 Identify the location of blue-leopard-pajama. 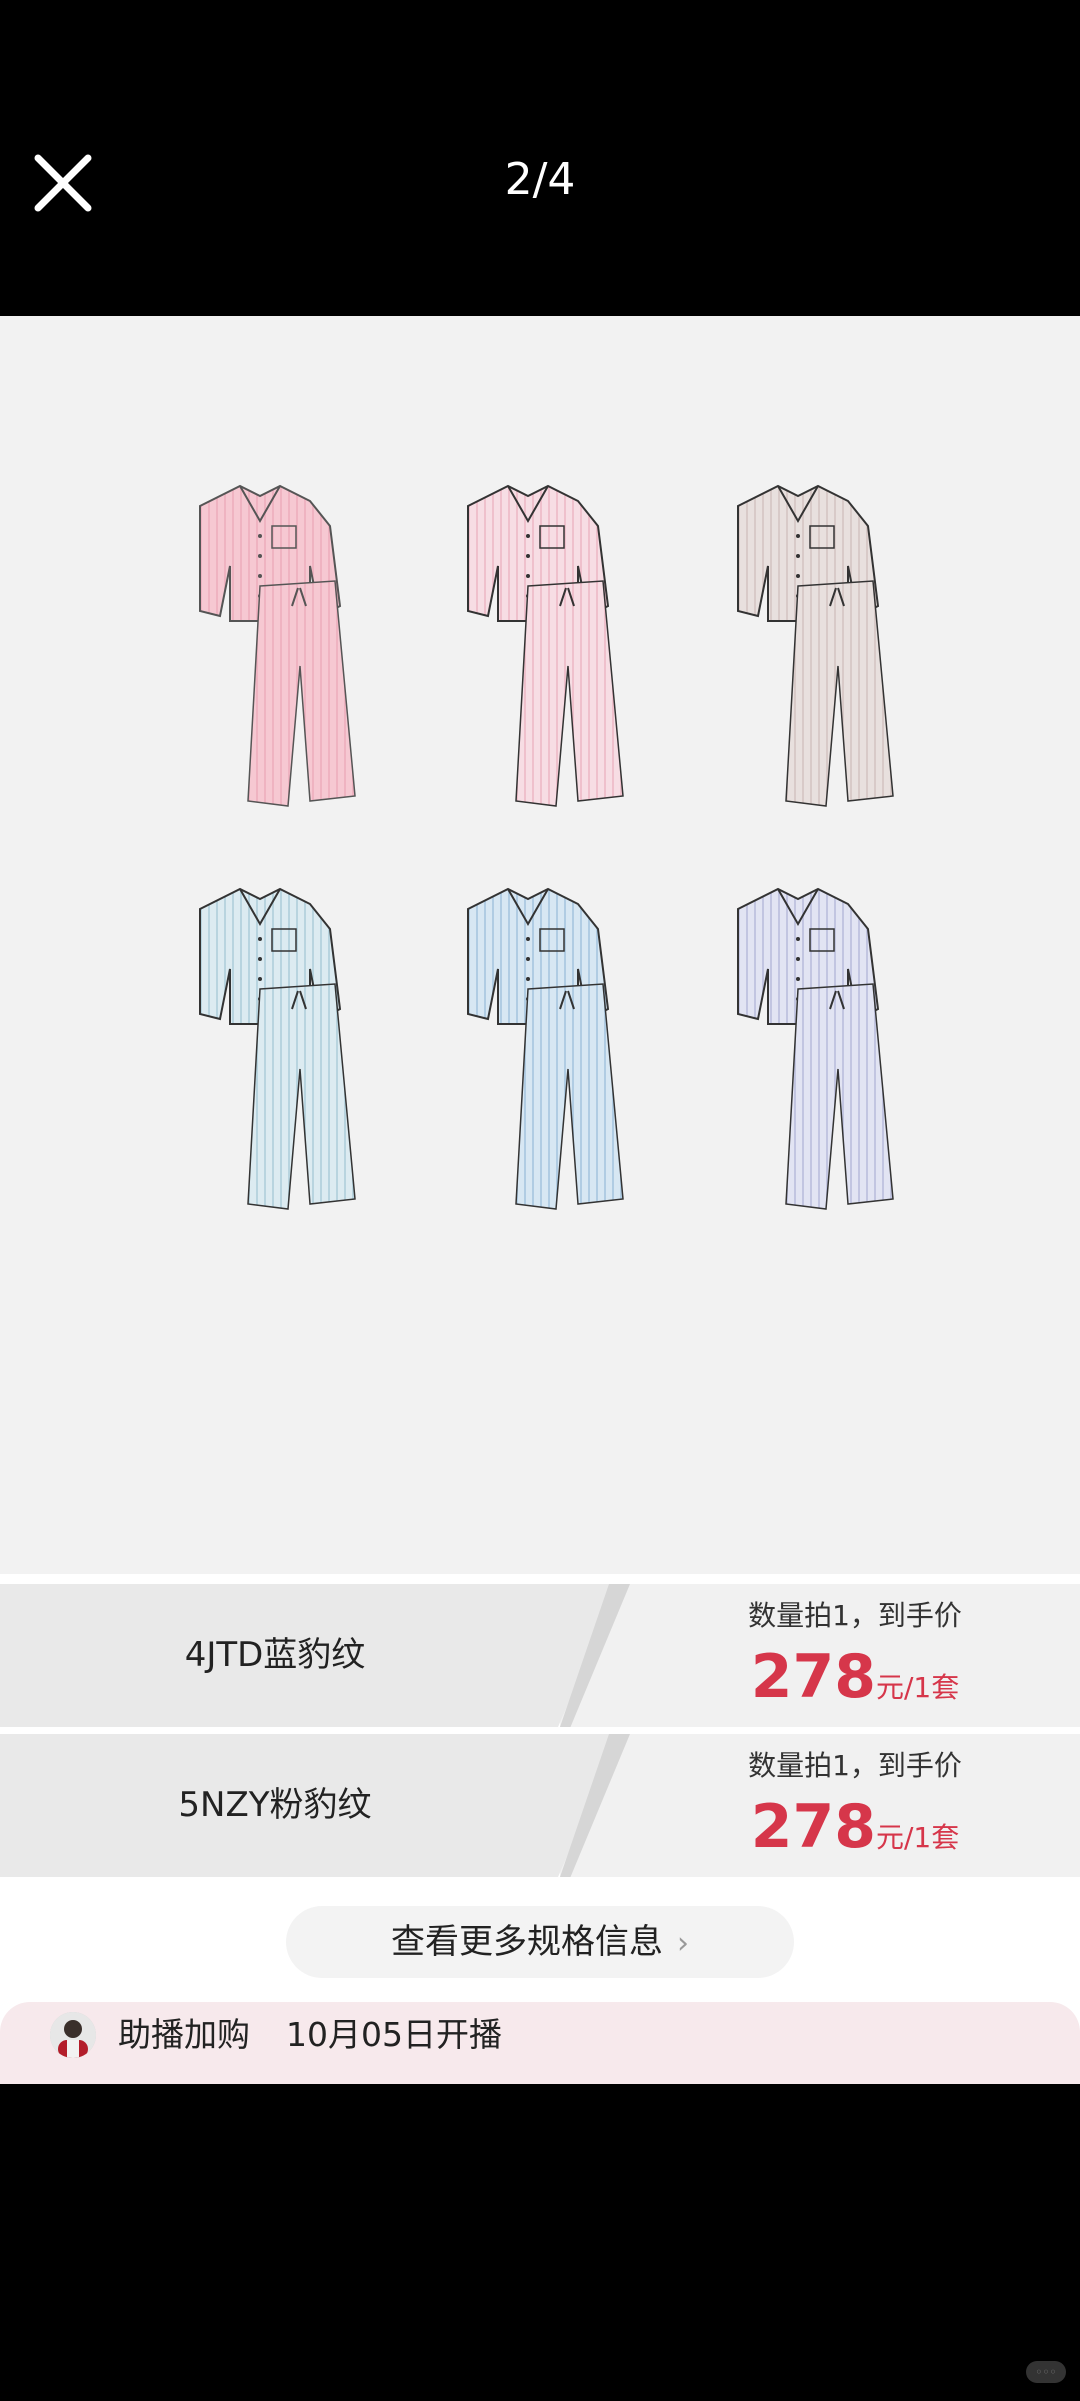
(280, 1049).